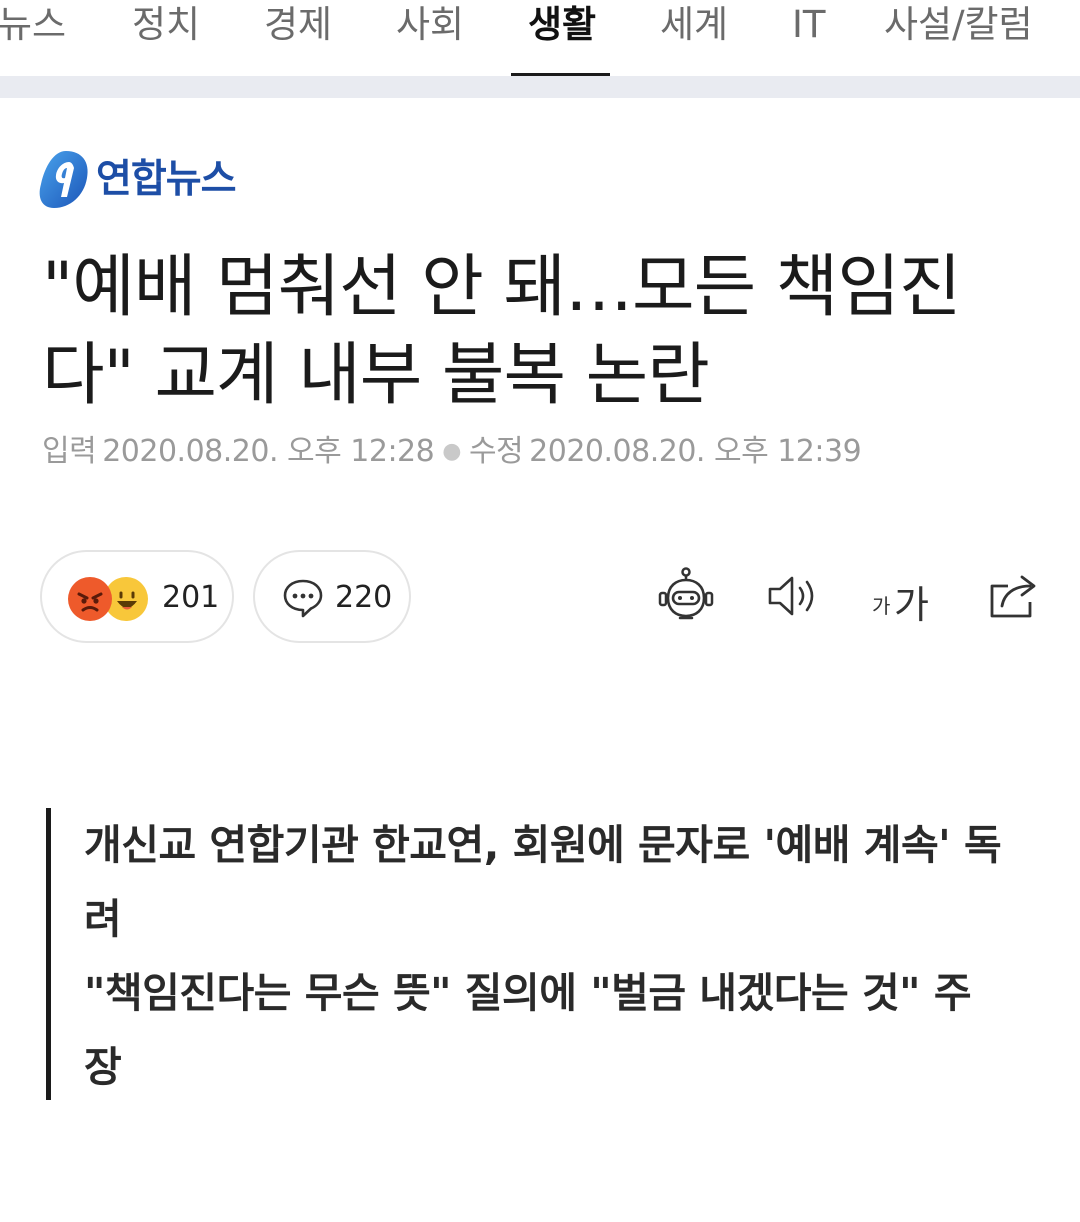  What do you see at coordinates (430, 38) in the screenshot?
I see `tab-society: 사회` at bounding box center [430, 38].